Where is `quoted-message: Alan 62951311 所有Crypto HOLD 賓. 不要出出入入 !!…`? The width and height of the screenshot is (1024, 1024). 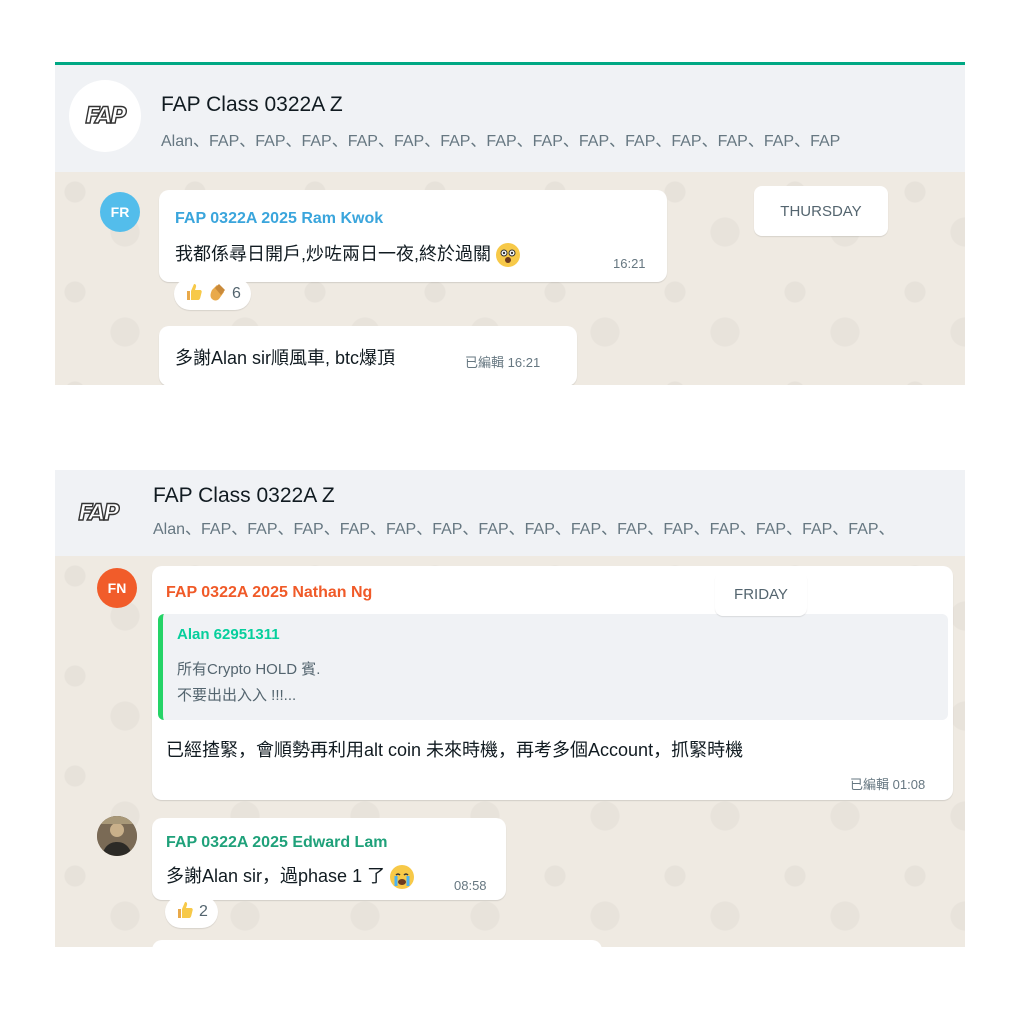 quoted-message: Alan 62951311 所有Crypto HOLD 賓. 不要出出入入 !!… is located at coordinates (553, 667).